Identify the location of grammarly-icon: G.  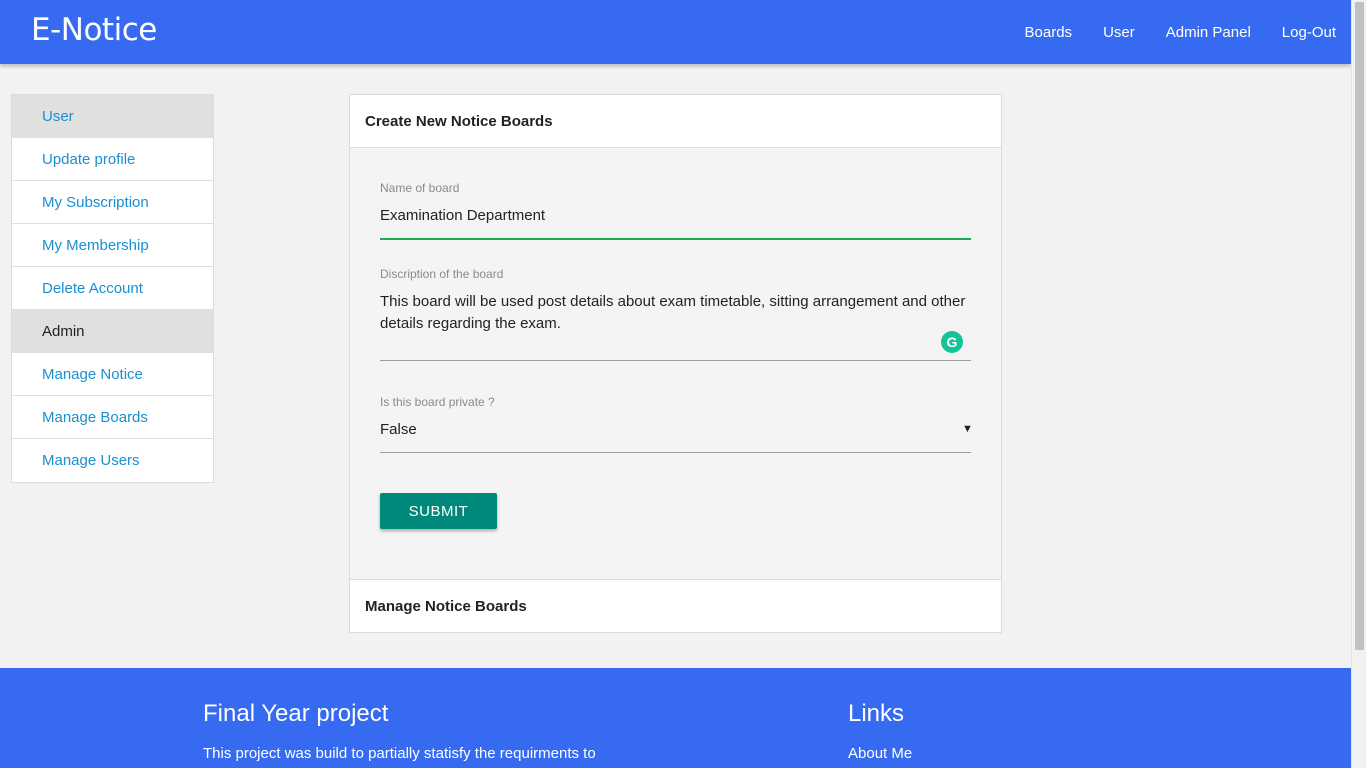
(952, 342).